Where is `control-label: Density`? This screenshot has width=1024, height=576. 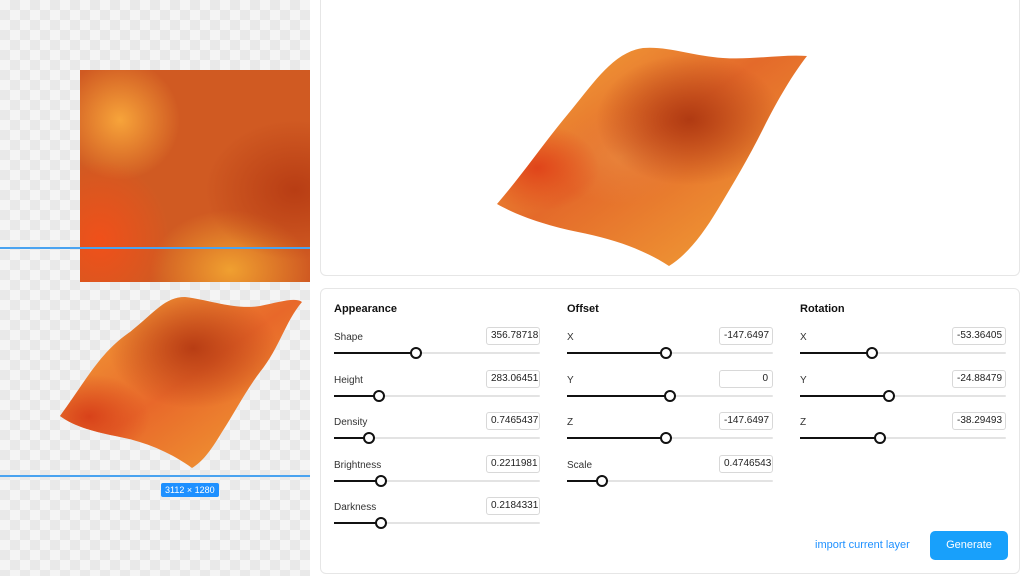 control-label: Density is located at coordinates (351, 422).